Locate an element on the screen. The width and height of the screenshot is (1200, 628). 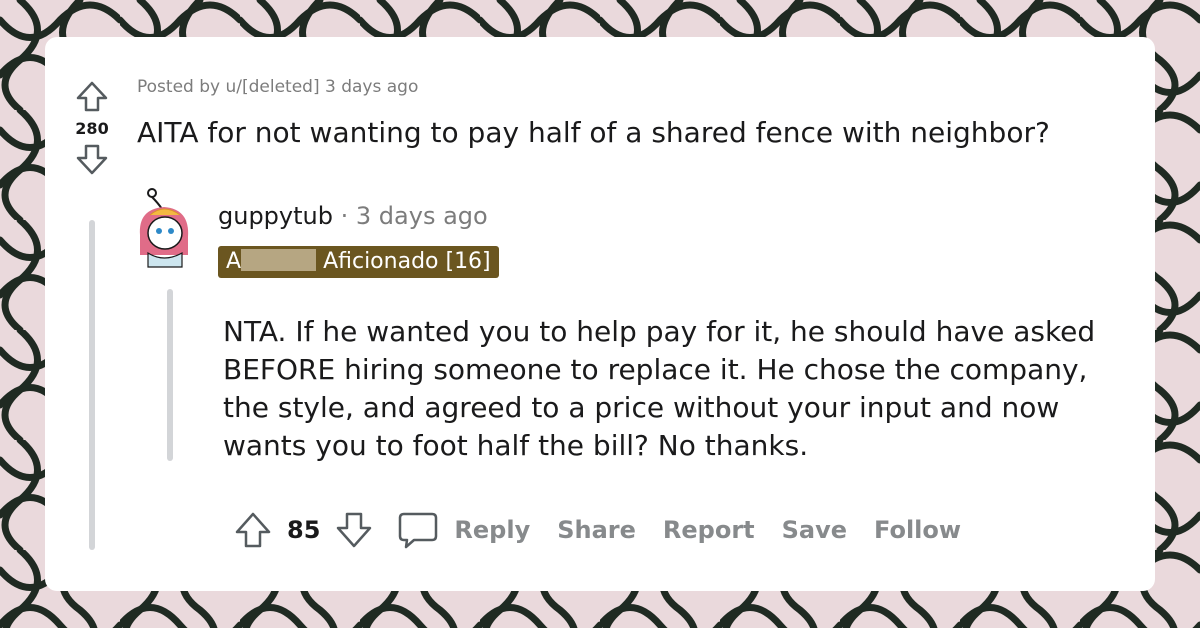
flair-prefix: A is located at coordinates (234, 261).